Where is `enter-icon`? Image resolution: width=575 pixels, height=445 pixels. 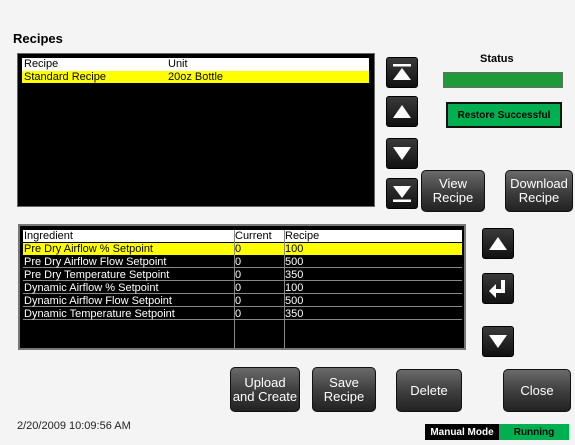 enter-icon is located at coordinates (497, 289).